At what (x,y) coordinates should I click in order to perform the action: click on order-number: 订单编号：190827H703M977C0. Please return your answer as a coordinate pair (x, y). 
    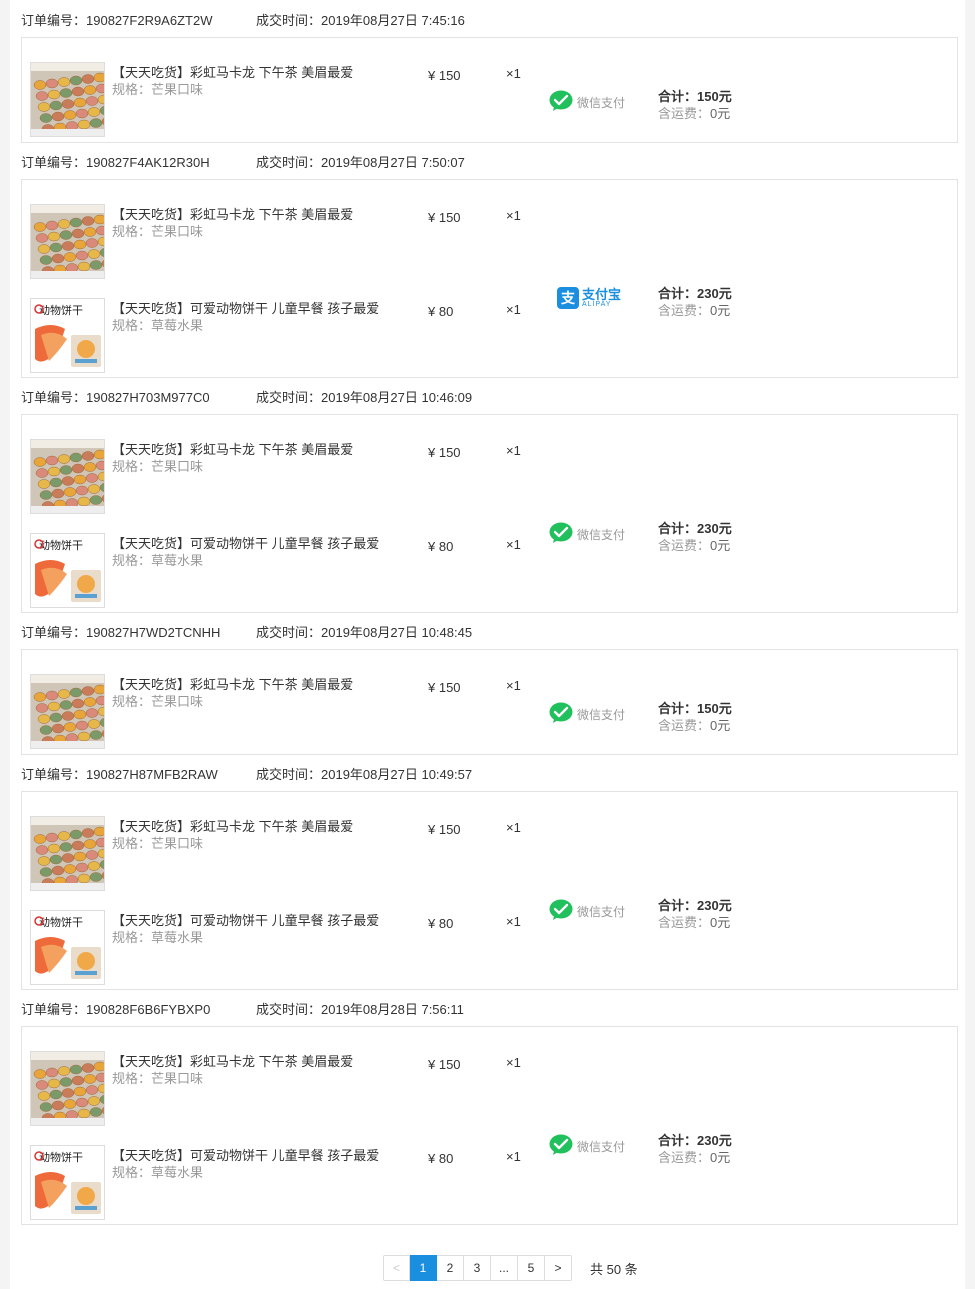
    Looking at the image, I should click on (115, 396).